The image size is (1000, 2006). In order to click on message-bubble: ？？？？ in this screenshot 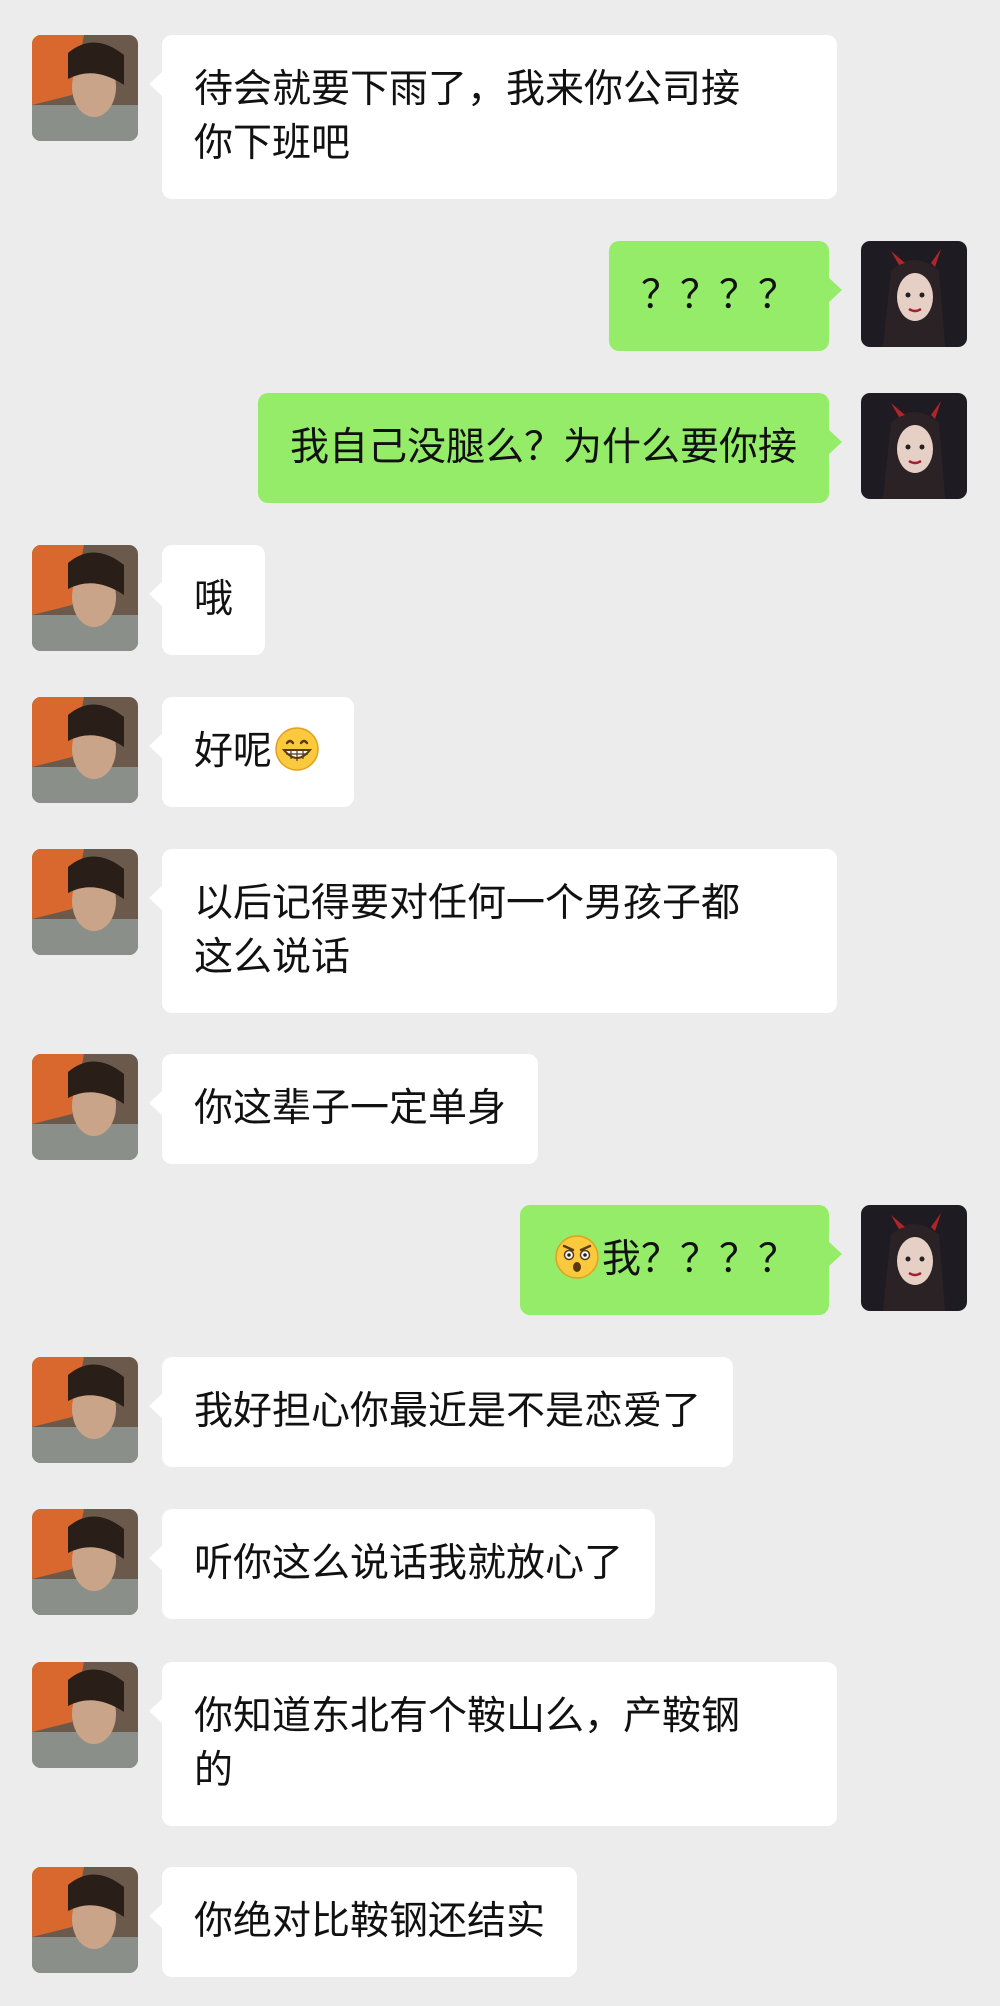, I will do `click(725, 296)`.